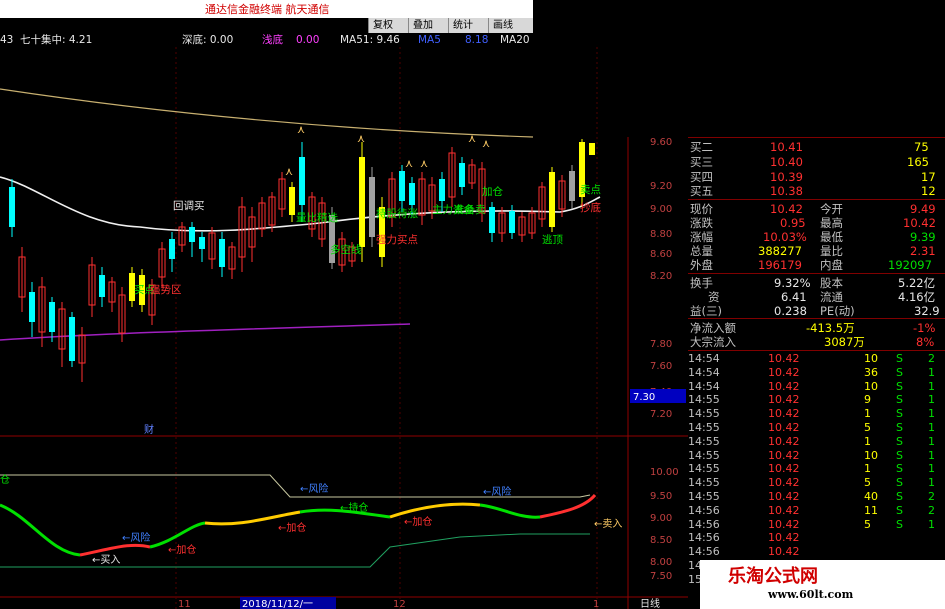 This screenshot has width=945, height=609. I want to click on stats-button: 统计, so click(462, 25).